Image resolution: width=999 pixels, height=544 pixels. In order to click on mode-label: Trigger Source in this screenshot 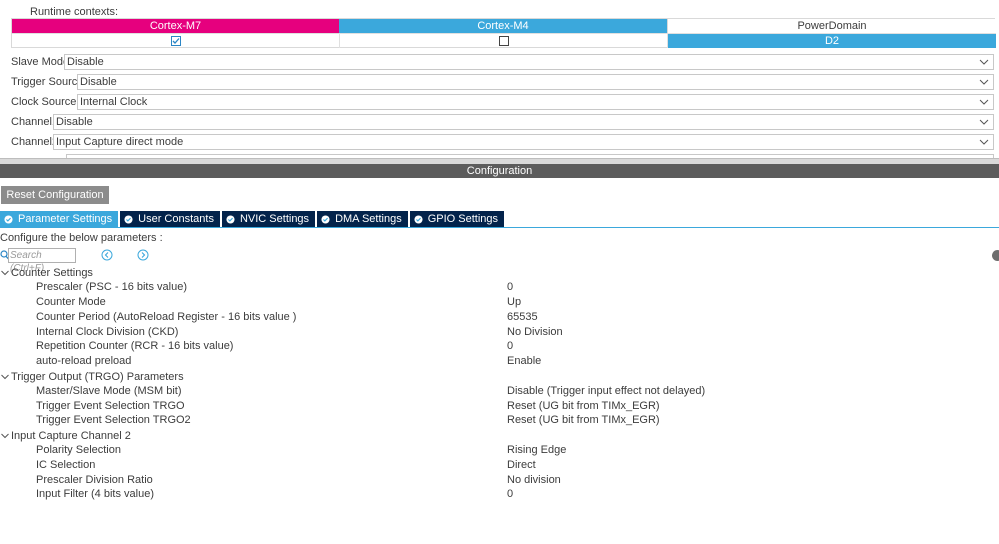, I will do `click(47, 82)`.